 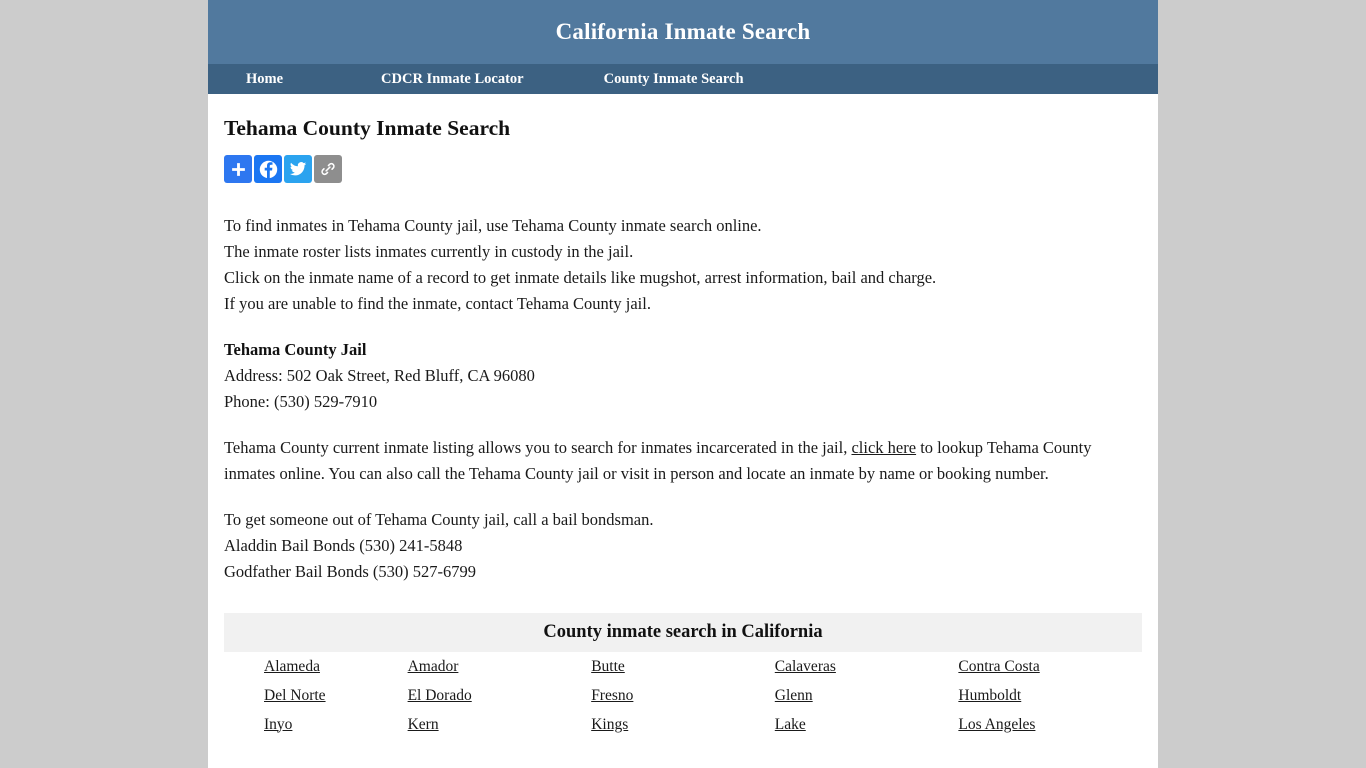 I want to click on table-cell: Fresno, so click(x=683, y=695).